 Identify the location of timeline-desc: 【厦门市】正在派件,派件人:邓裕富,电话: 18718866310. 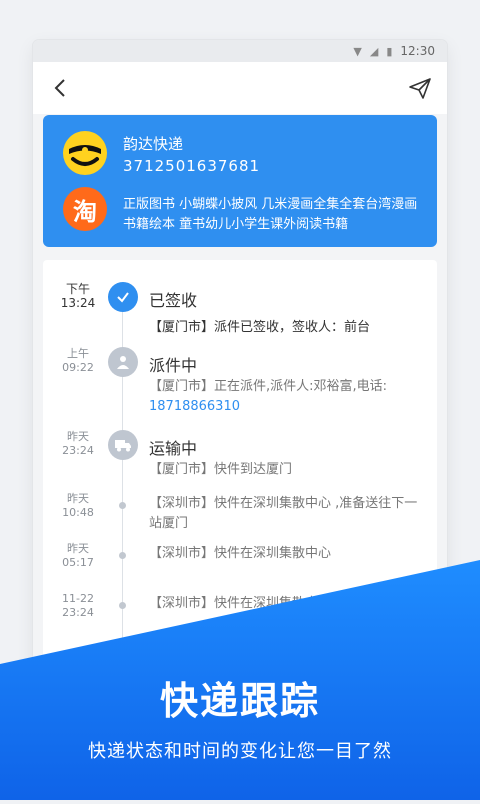
(287, 397).